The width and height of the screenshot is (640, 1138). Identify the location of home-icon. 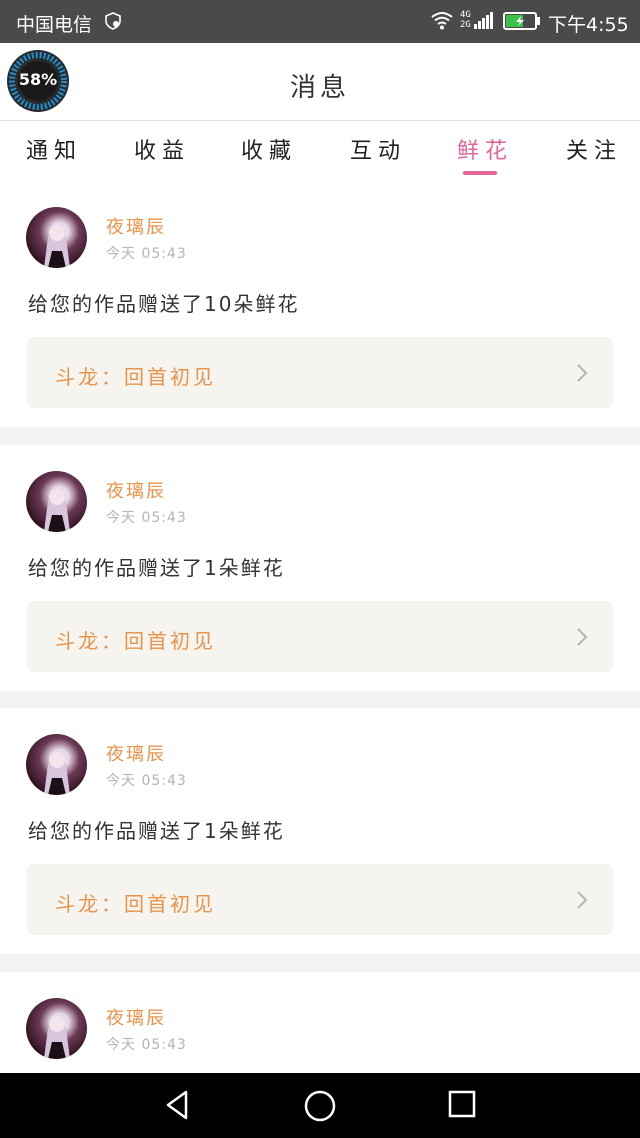
(320, 1106).